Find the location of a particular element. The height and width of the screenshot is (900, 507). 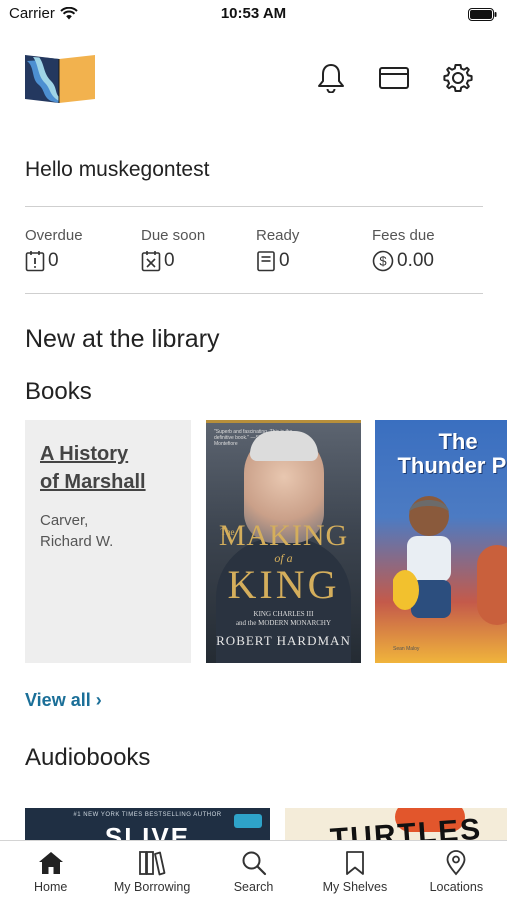

cover-author: Sean Maloy is located at coordinates (406, 649).